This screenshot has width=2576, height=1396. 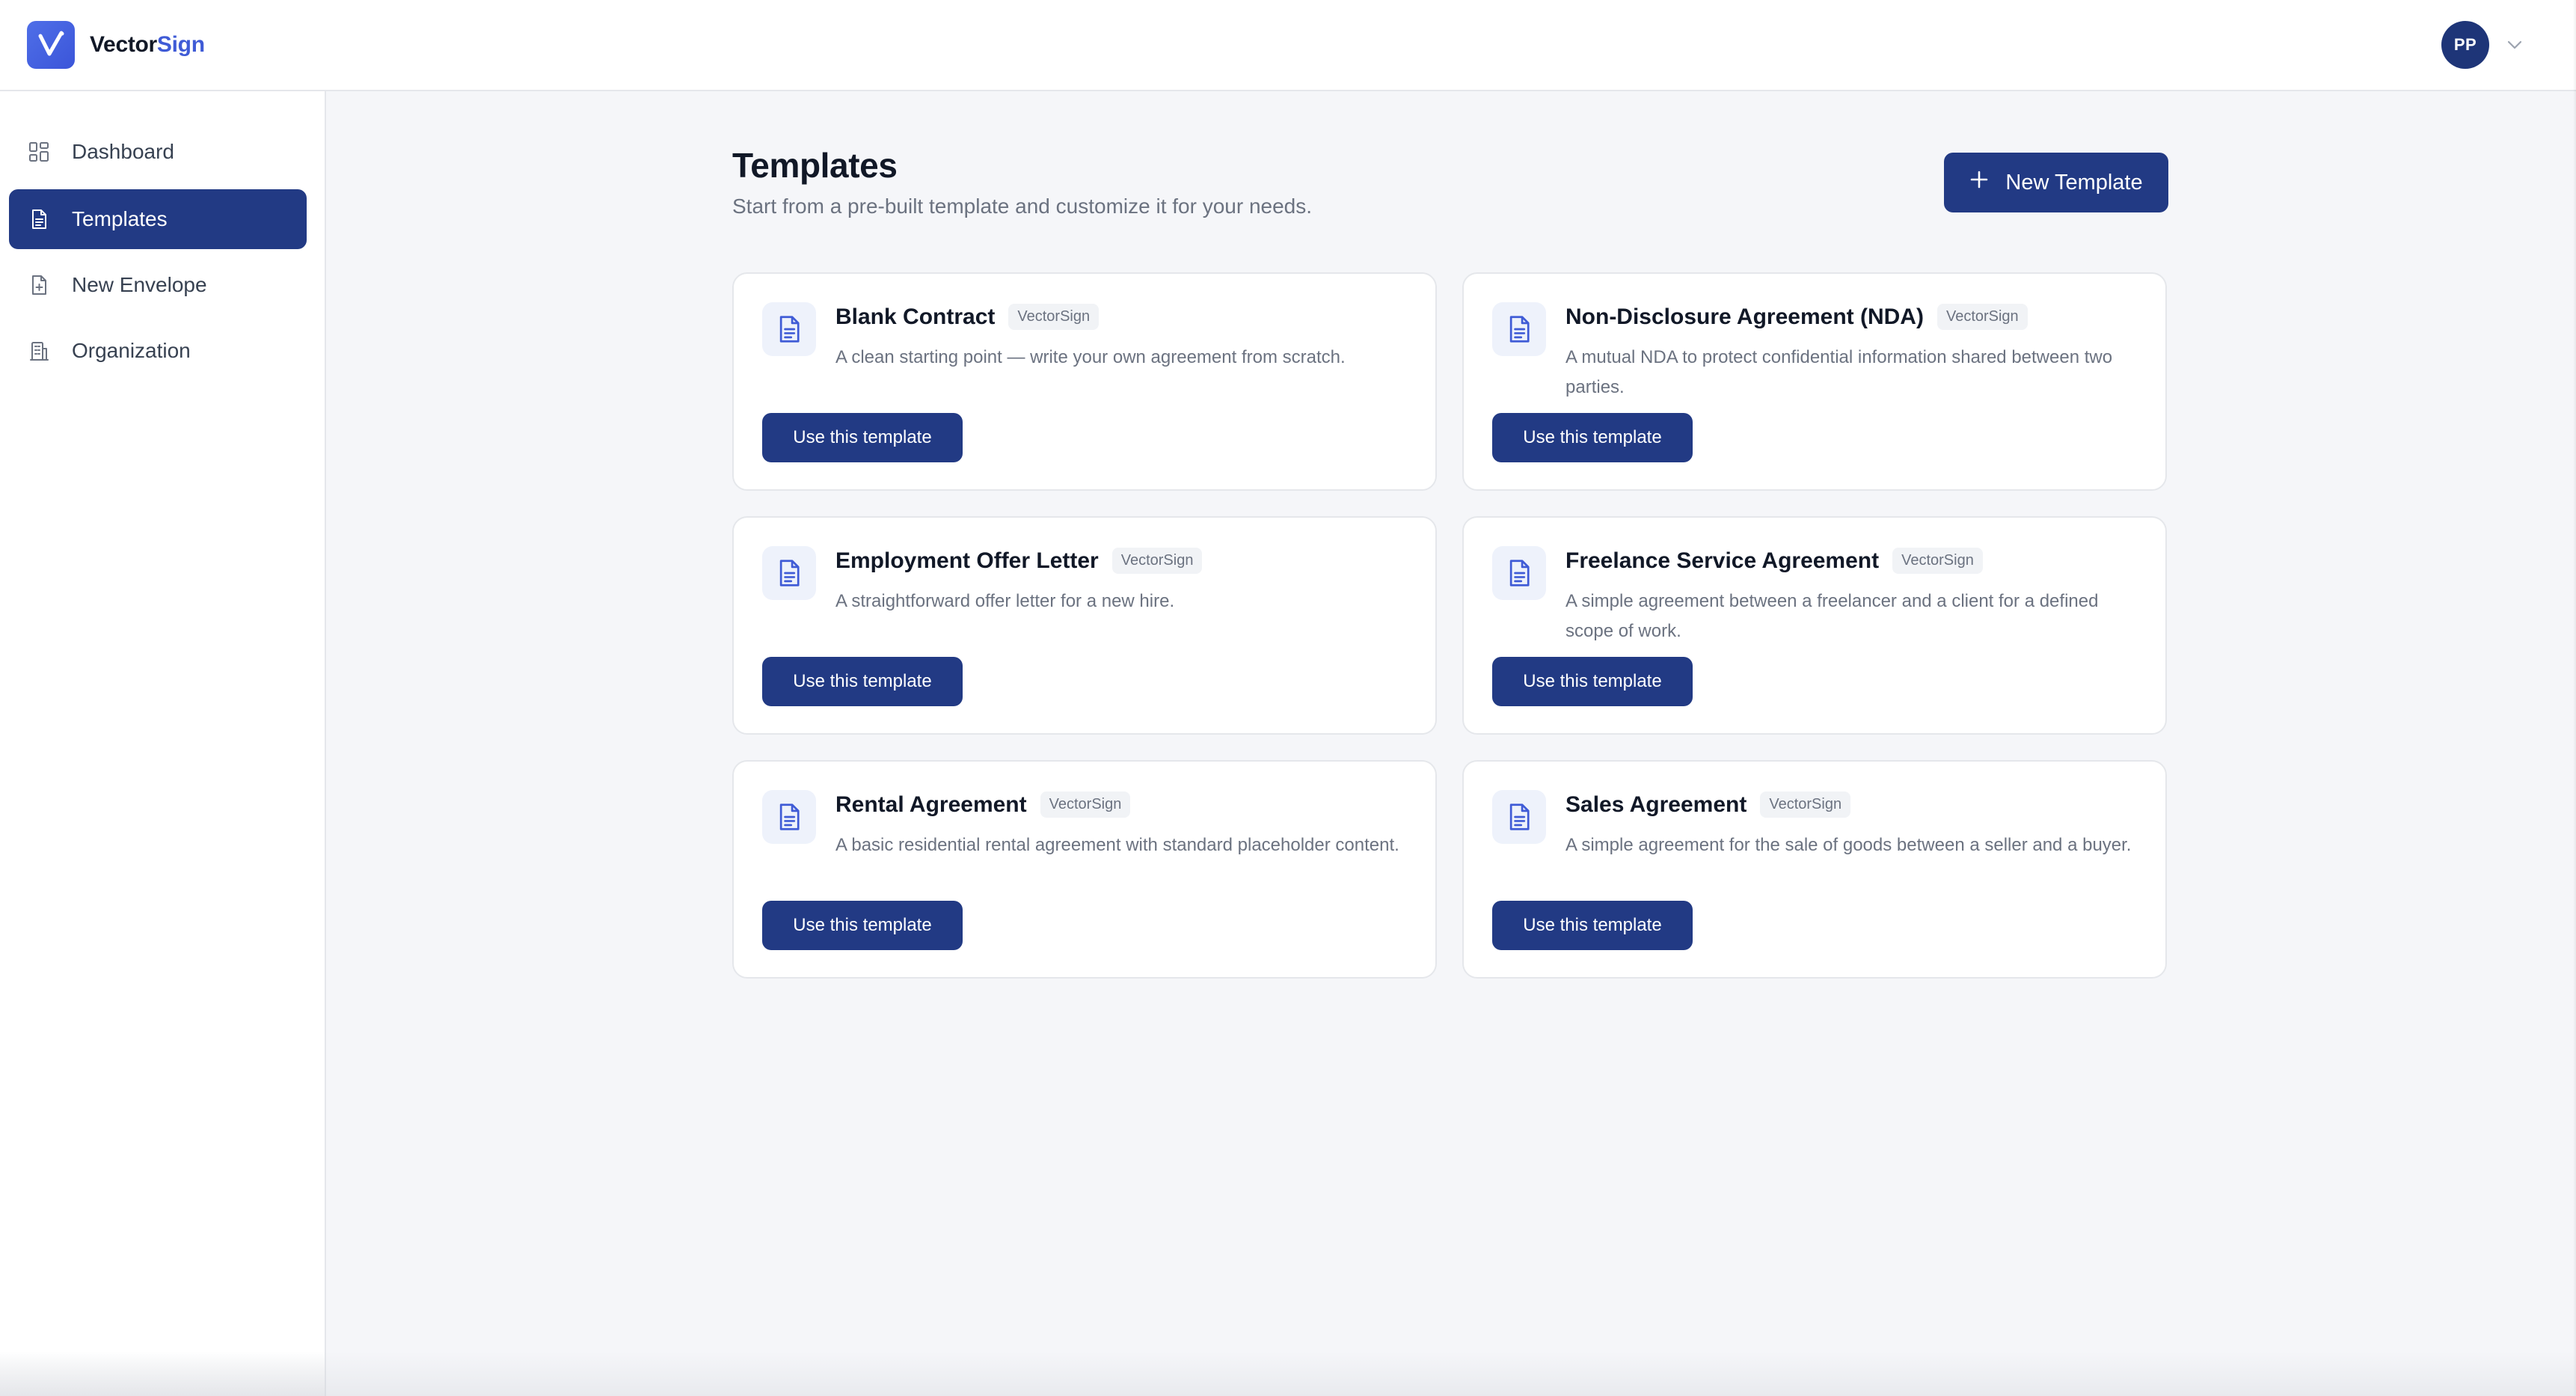 I want to click on card-header: Freelance Service Agreement VectorSign, so click(x=1774, y=561).